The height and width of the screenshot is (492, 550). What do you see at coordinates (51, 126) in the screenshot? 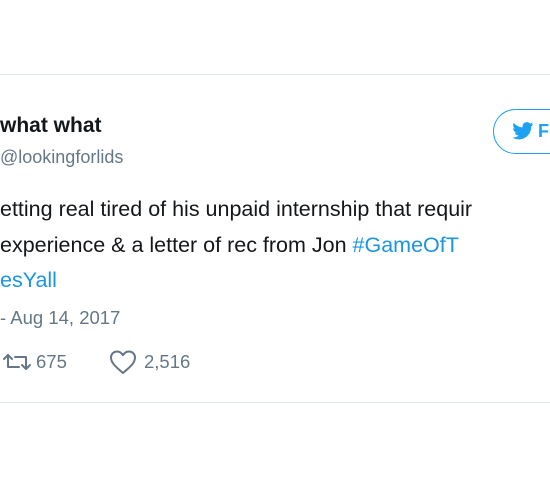
I see `display-name: what what` at bounding box center [51, 126].